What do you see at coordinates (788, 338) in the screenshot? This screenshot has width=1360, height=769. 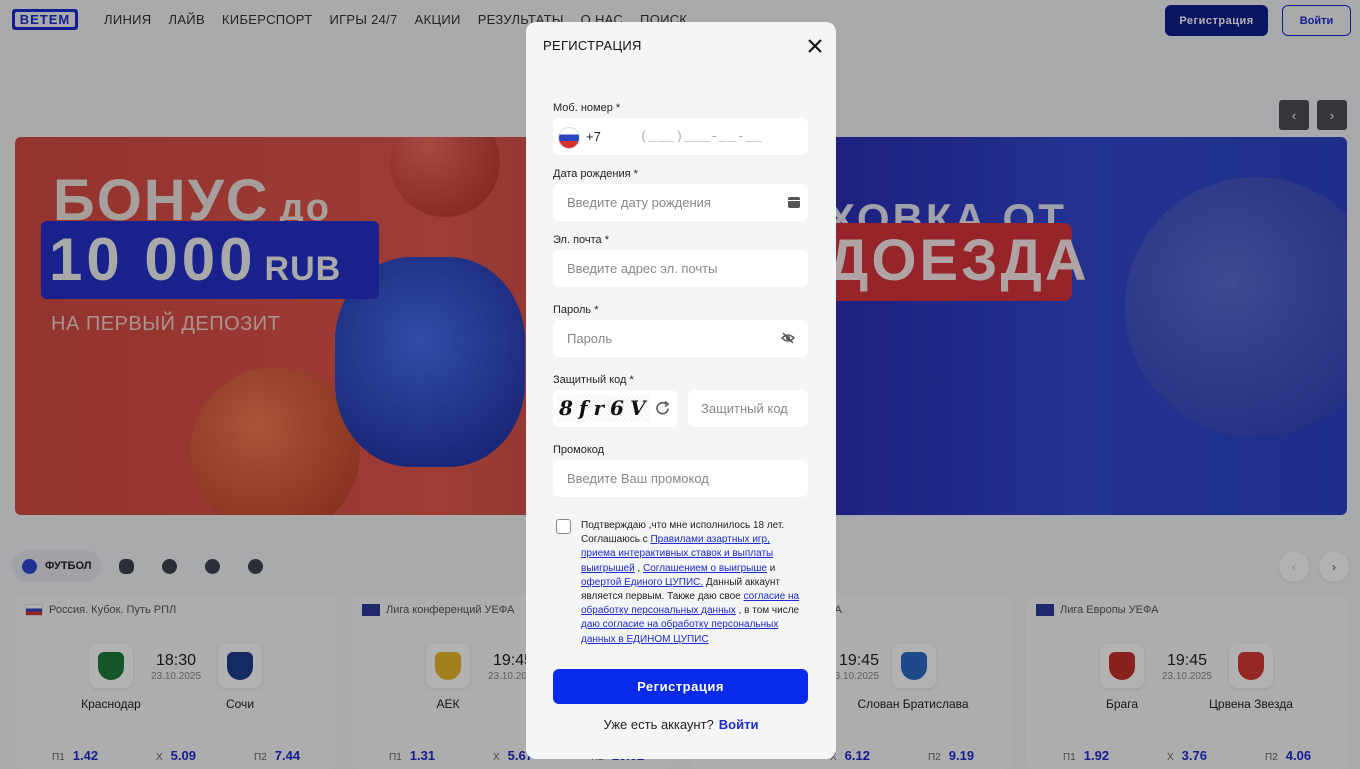 I see `eye-off-icon` at bounding box center [788, 338].